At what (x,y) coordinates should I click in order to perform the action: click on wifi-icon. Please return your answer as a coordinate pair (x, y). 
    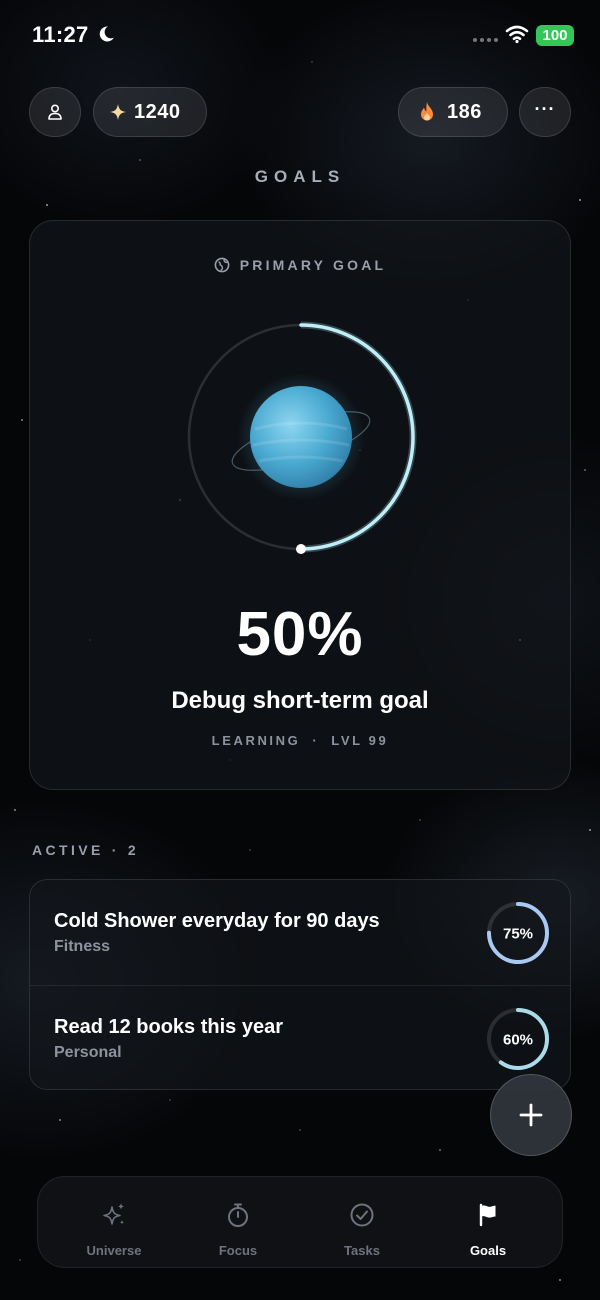
    Looking at the image, I should click on (517, 34).